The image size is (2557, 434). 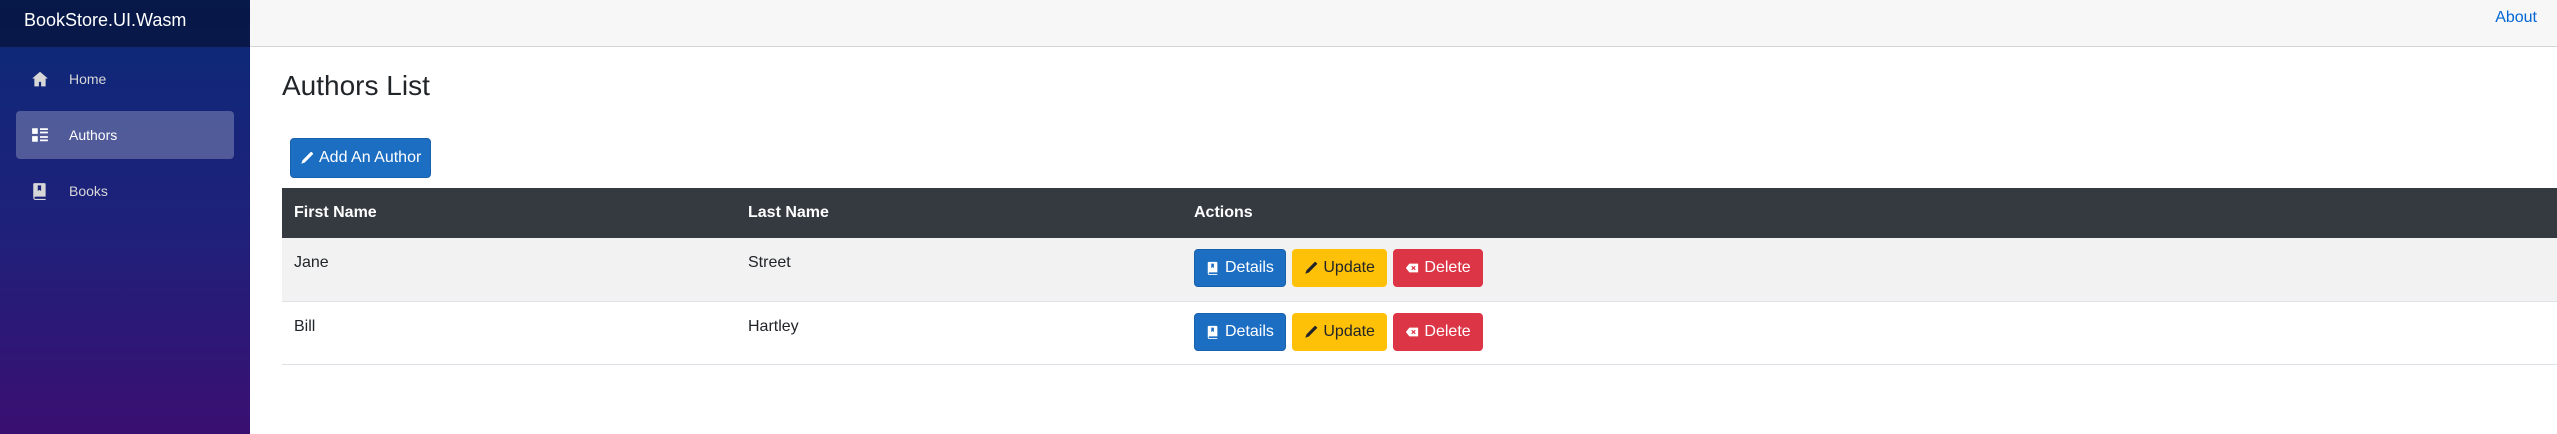 I want to click on table-row: Jane Street Details Update Delete, so click(x=1419, y=269).